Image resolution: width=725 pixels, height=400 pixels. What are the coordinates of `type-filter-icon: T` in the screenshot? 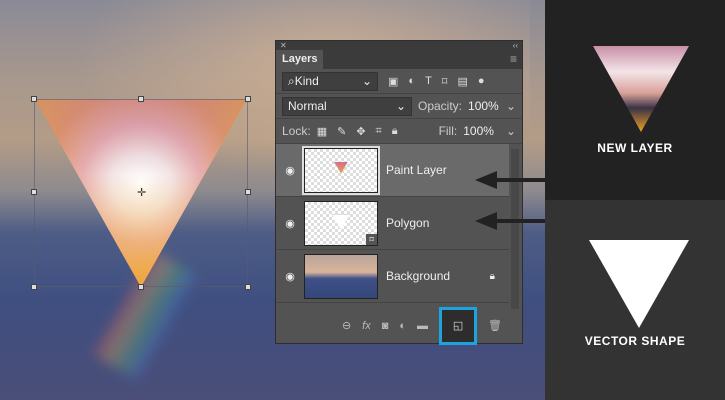 It's located at (428, 81).